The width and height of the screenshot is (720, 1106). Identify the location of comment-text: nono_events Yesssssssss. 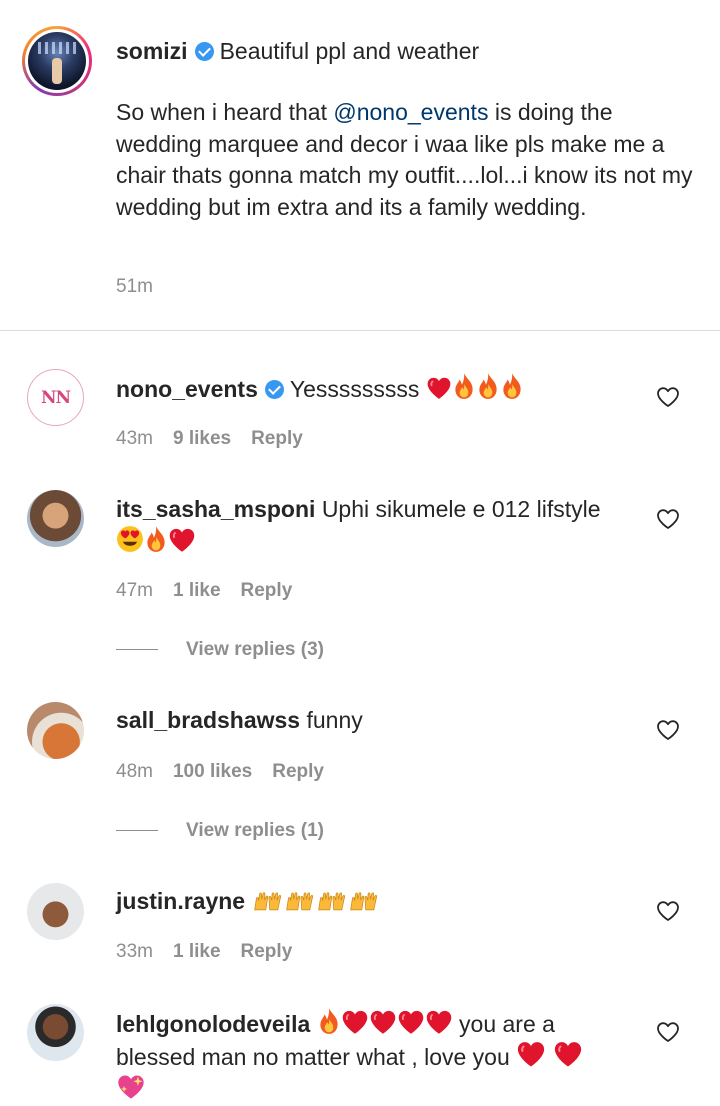
(376, 388).